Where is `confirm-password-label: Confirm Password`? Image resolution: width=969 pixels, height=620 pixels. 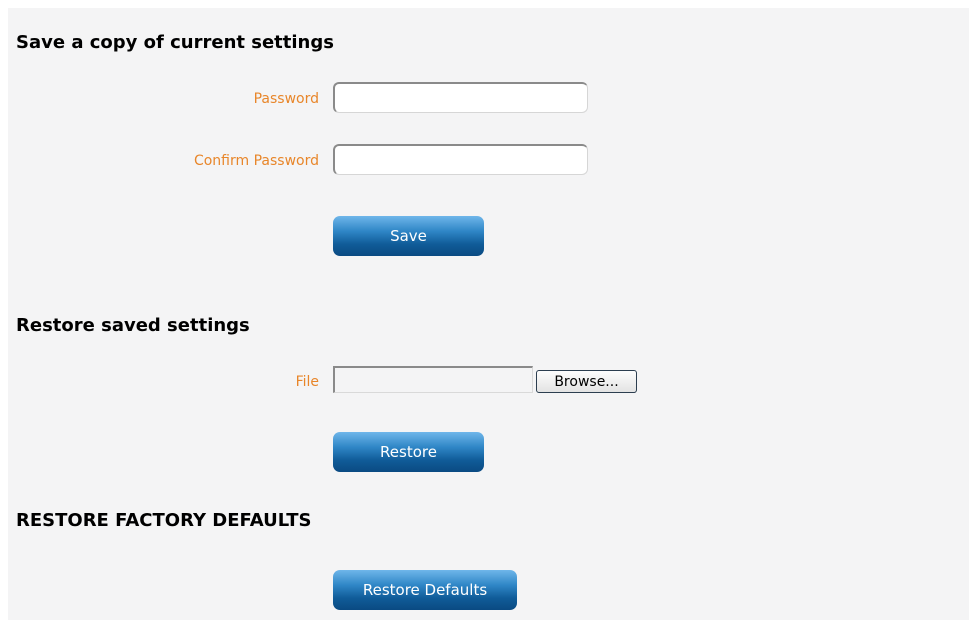 confirm-password-label: Confirm Password is located at coordinates (256, 161).